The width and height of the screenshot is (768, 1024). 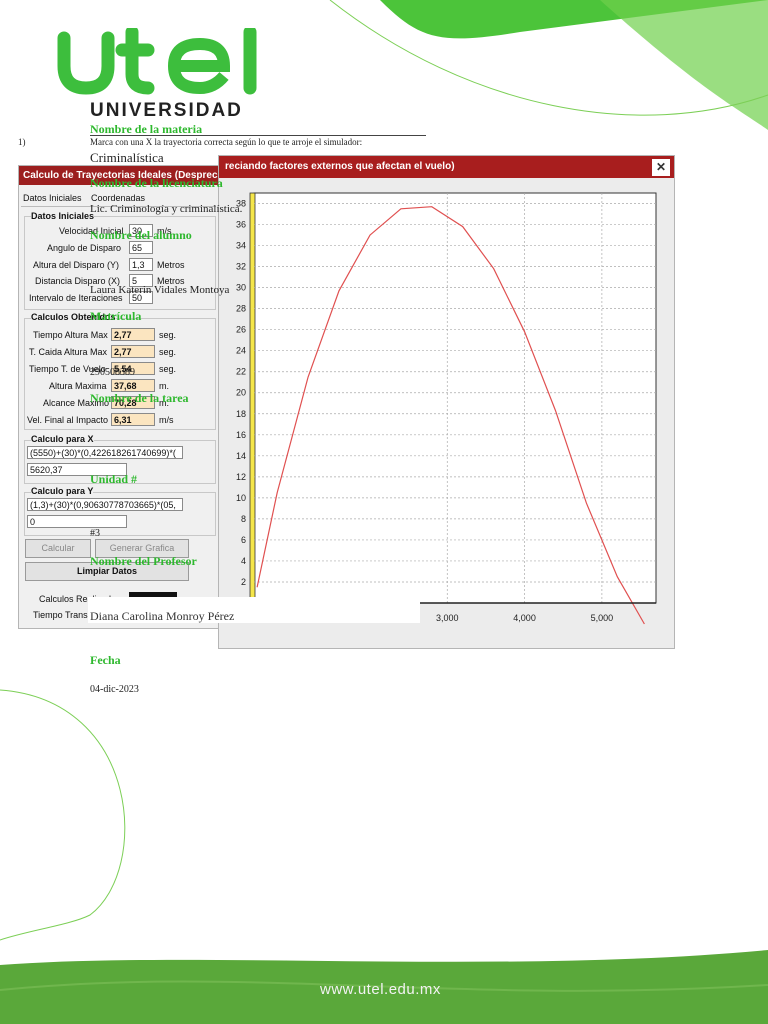 What do you see at coordinates (243, 519) in the screenshot?
I see `y-tick-label: 8` at bounding box center [243, 519].